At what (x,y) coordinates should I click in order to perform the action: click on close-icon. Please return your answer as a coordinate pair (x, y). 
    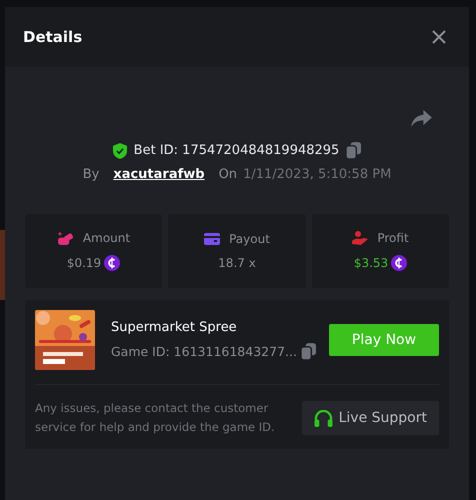
    Looking at the image, I should click on (439, 37).